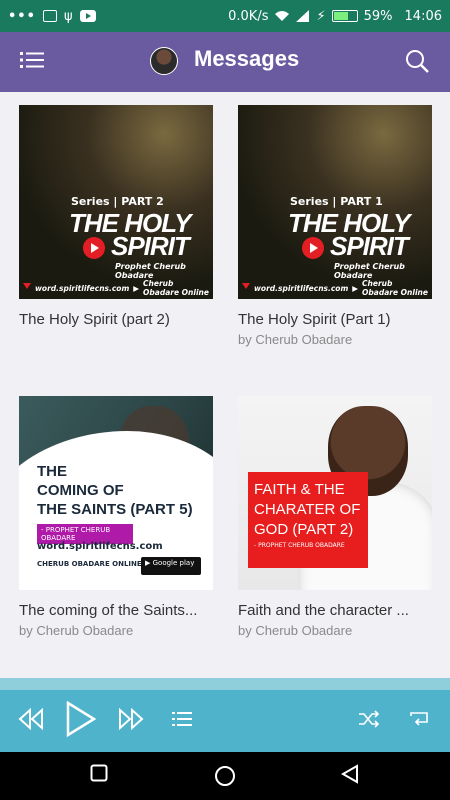 This screenshot has width=450, height=800. Describe the element at coordinates (247, 58) in the screenshot. I see `page-title: Messages` at that location.